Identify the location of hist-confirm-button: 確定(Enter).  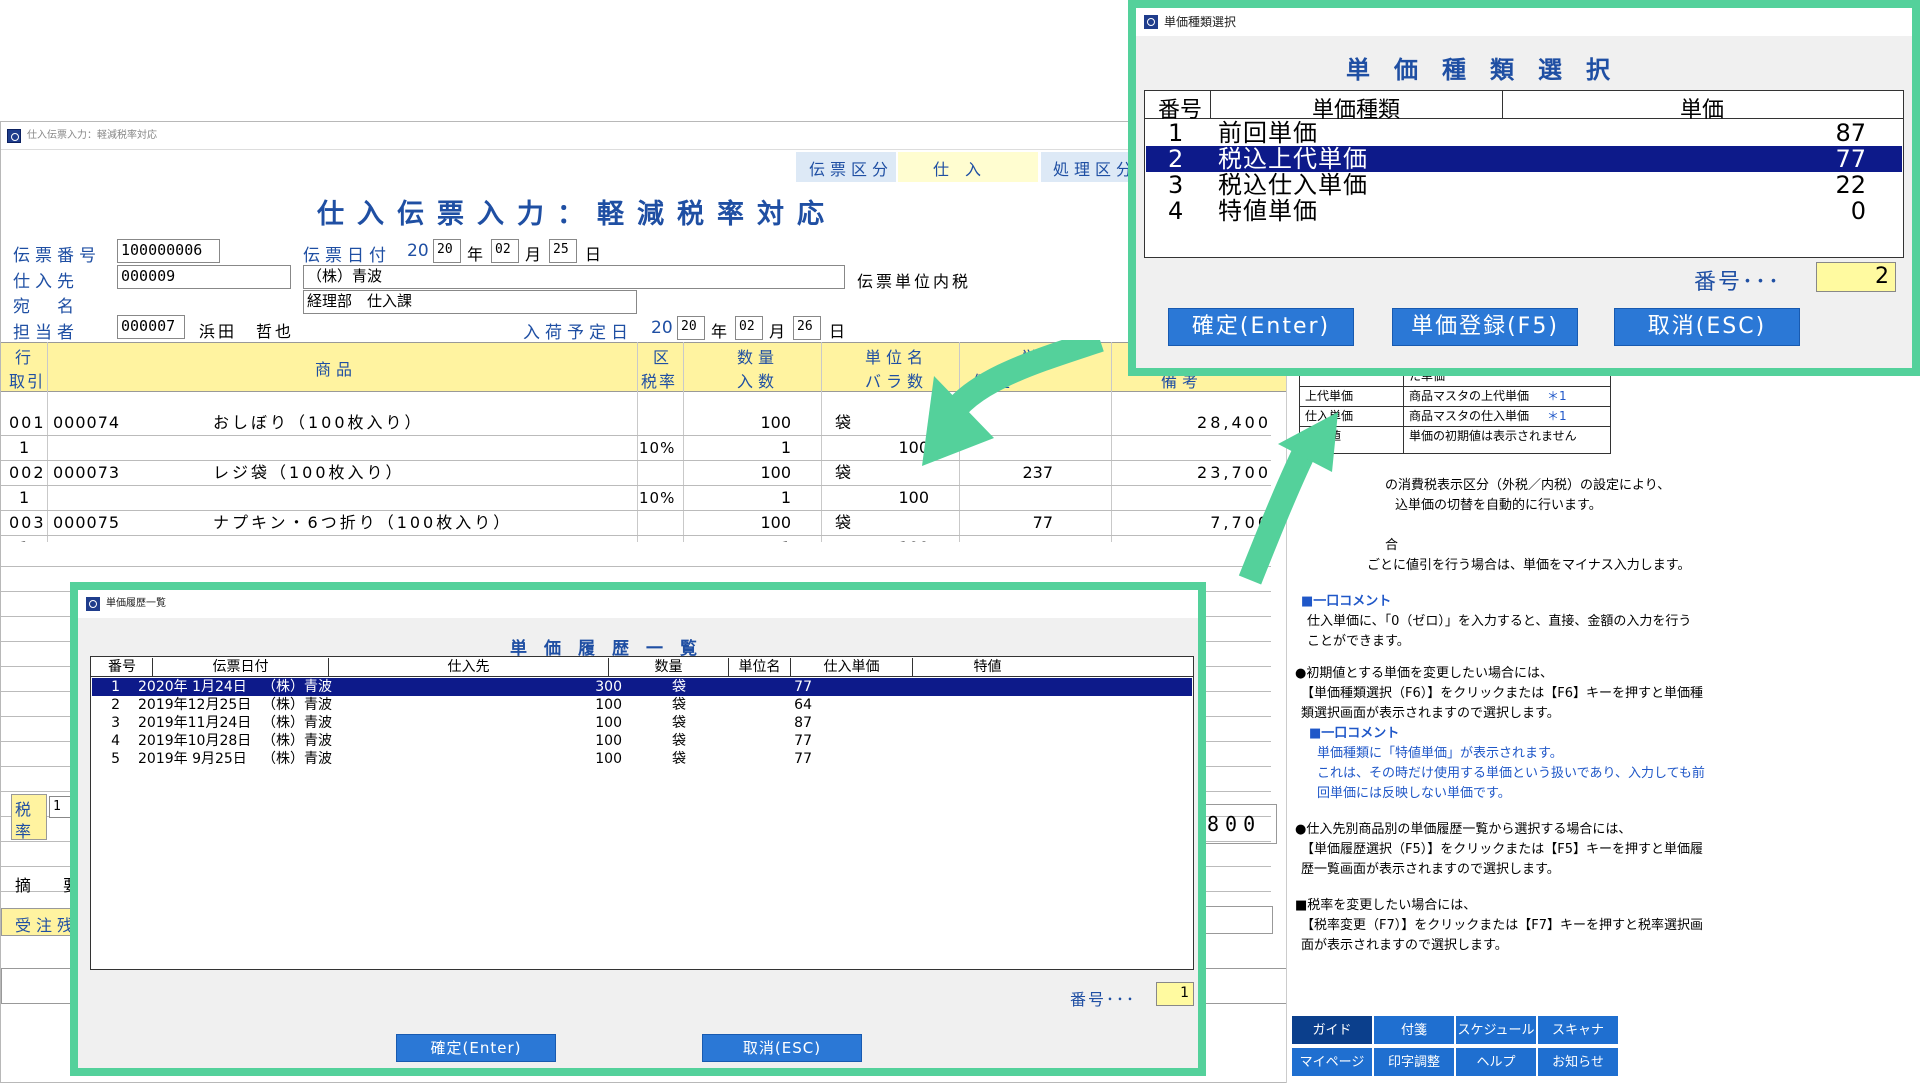
(476, 1048).